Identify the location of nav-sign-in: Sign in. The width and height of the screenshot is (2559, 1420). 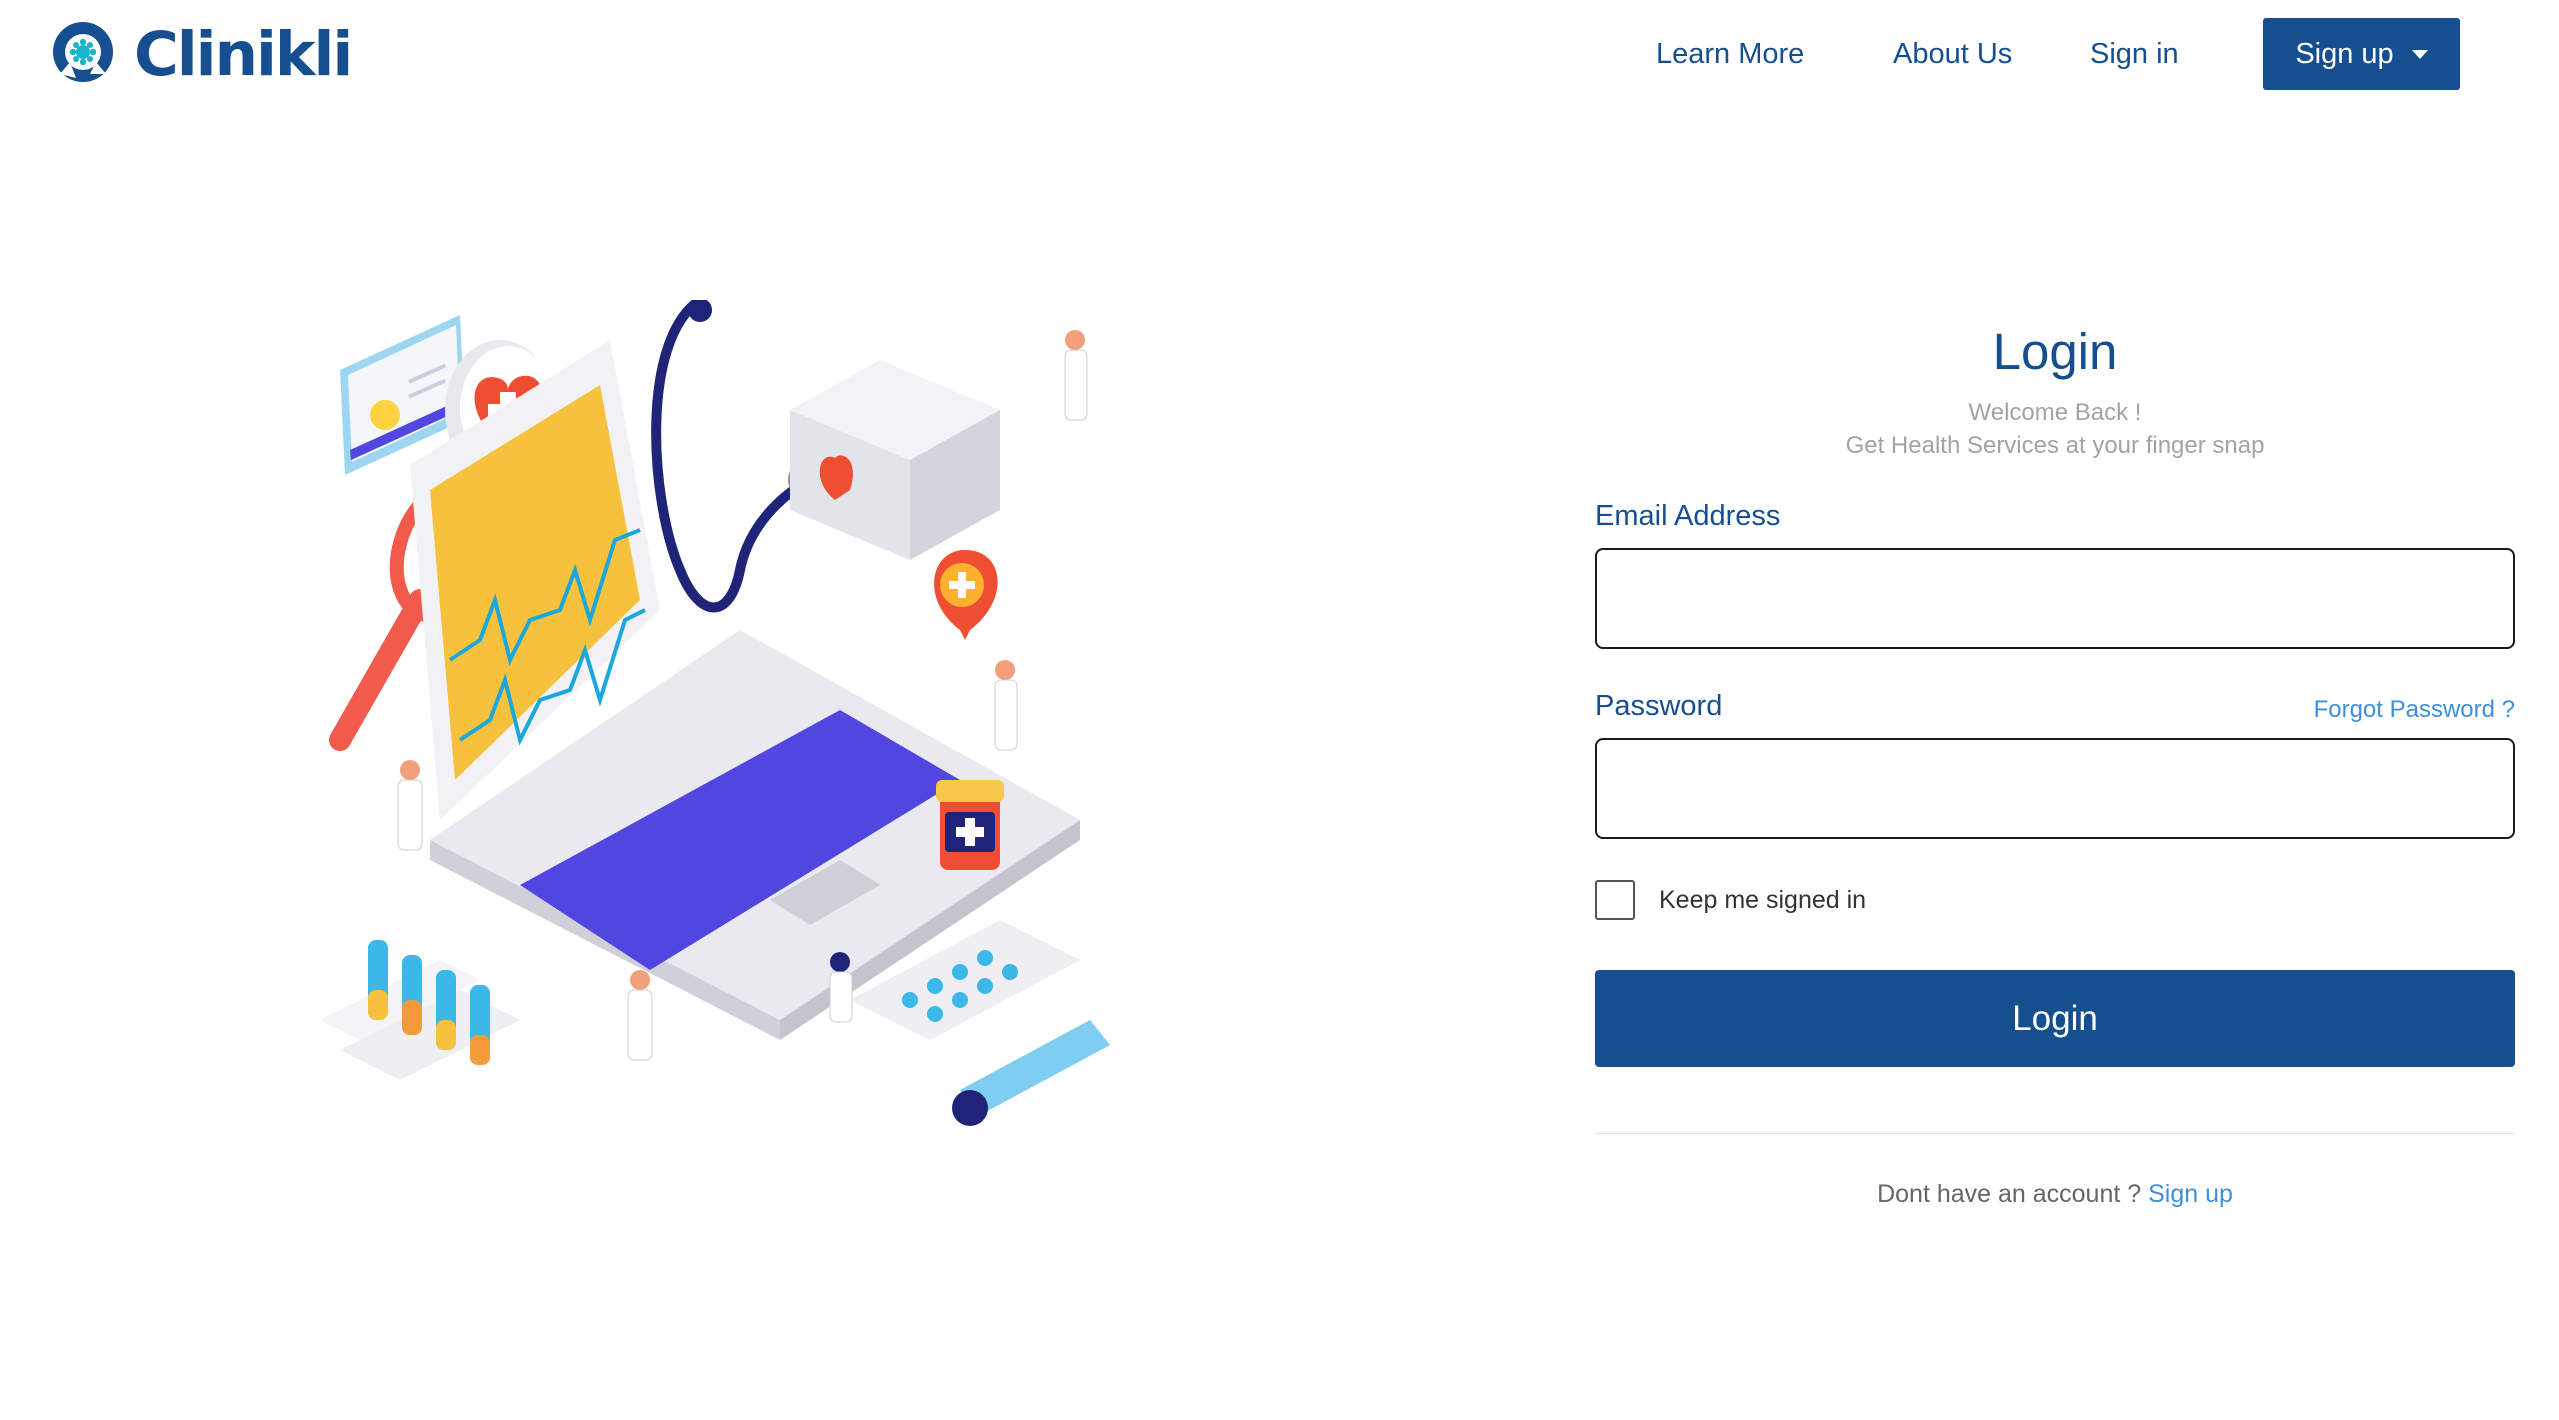
(2134, 54).